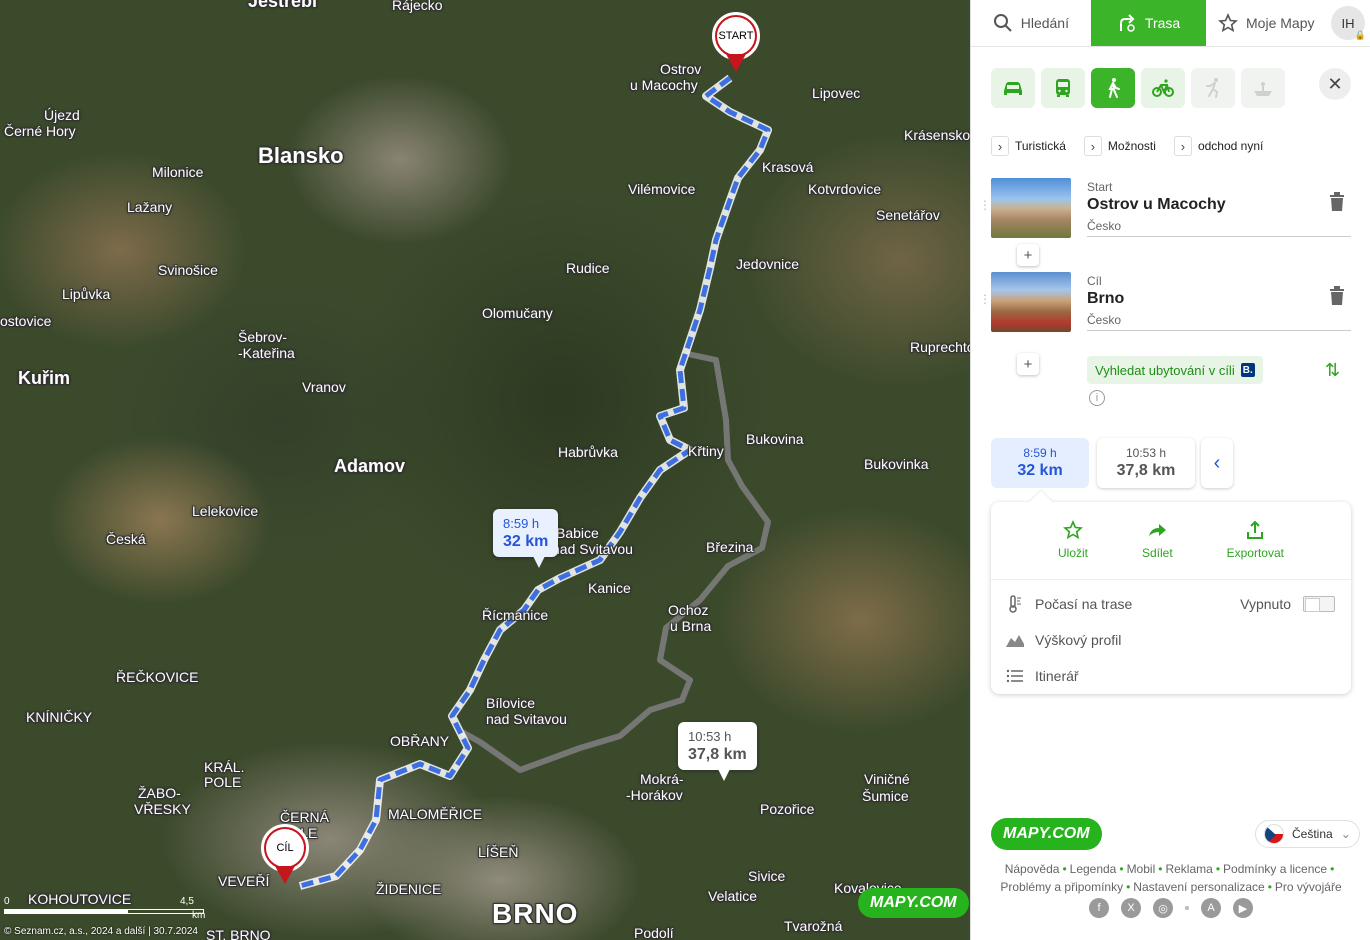 The image size is (1370, 940). Describe the element at coordinates (661, 189) in the screenshot. I see `map-place-label: Vilémovice` at that location.